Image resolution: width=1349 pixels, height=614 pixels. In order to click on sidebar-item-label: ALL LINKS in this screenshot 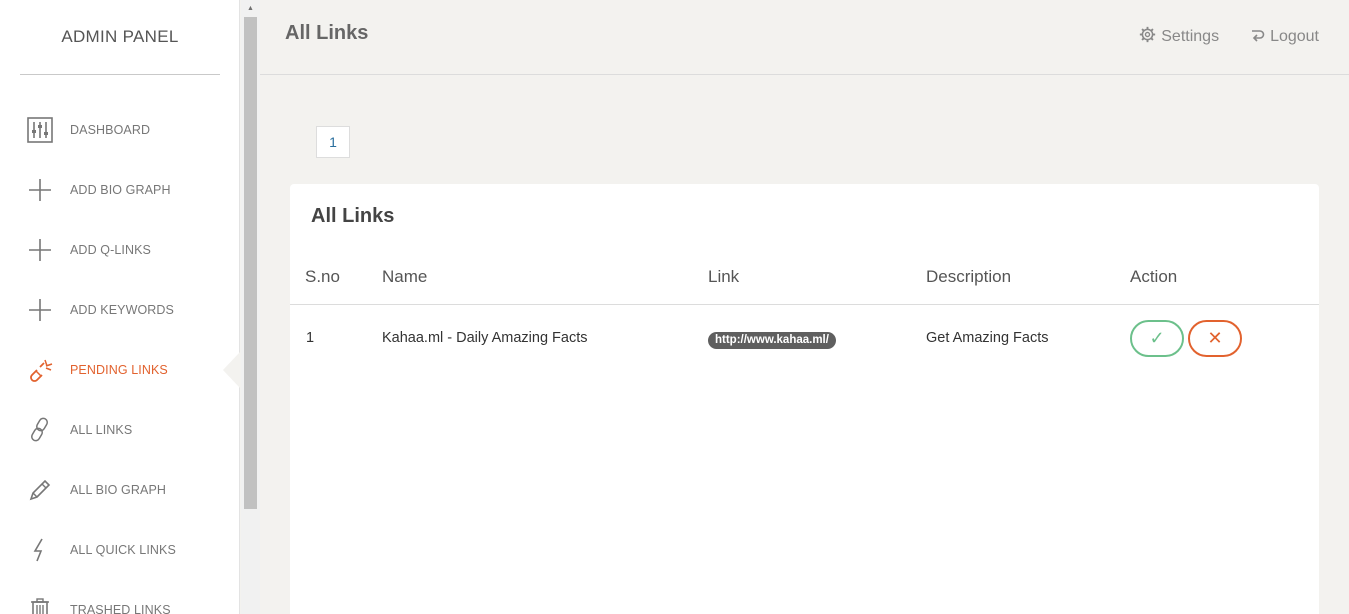, I will do `click(101, 430)`.